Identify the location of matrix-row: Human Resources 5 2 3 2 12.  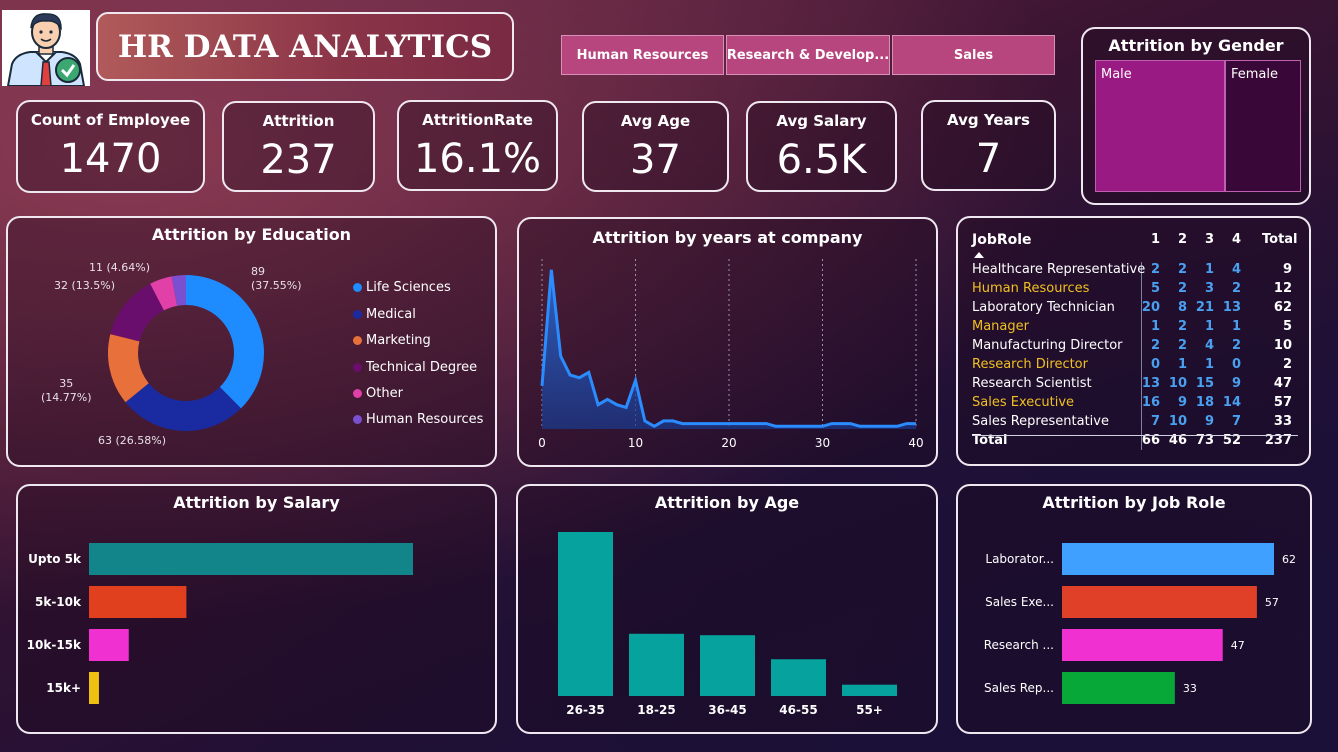
(1132, 290).